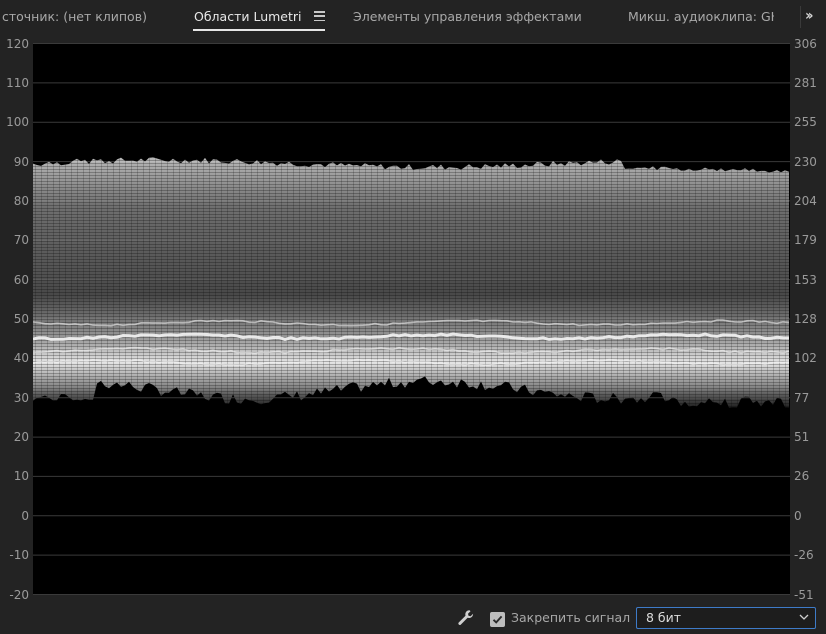  What do you see at coordinates (800, 17) in the screenshot?
I see `tab-separator` at bounding box center [800, 17].